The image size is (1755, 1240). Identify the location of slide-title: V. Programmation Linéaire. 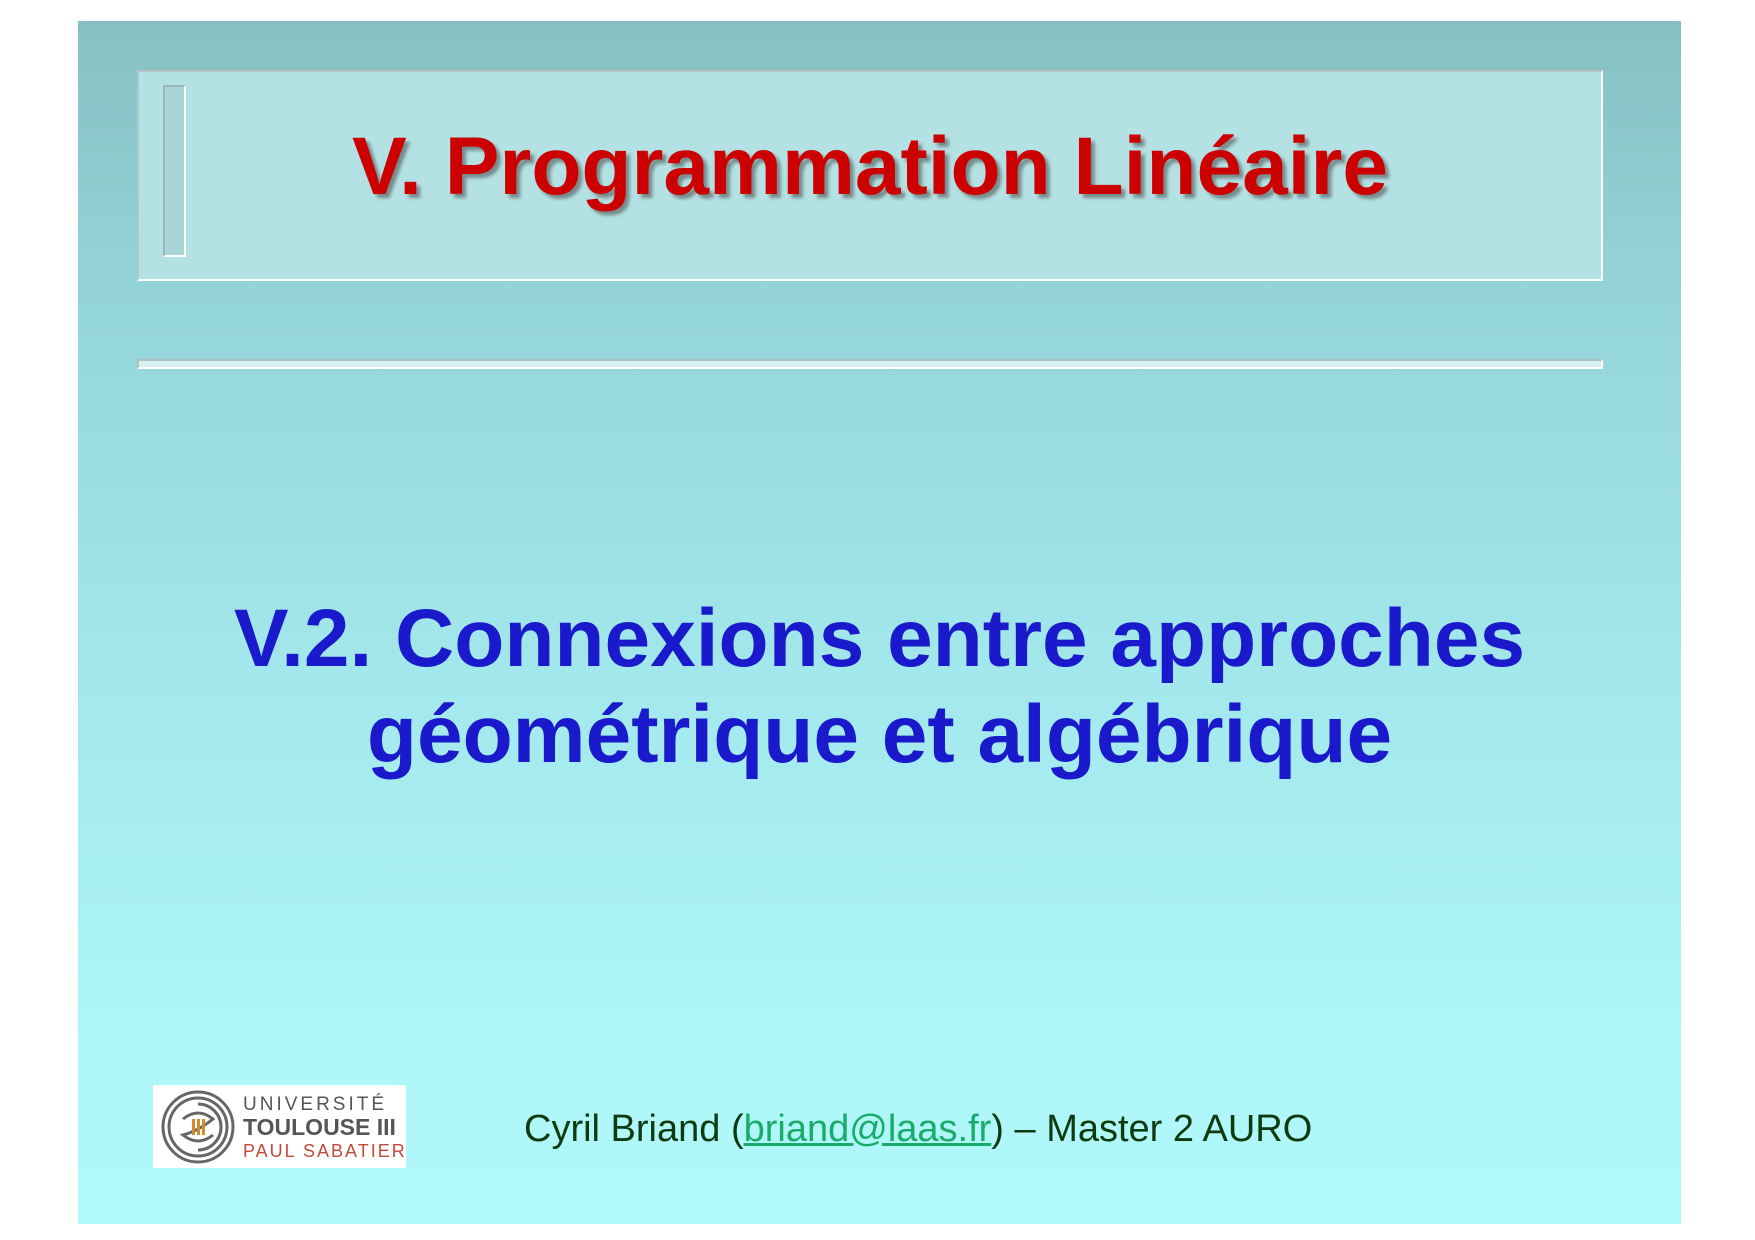
(870, 166).